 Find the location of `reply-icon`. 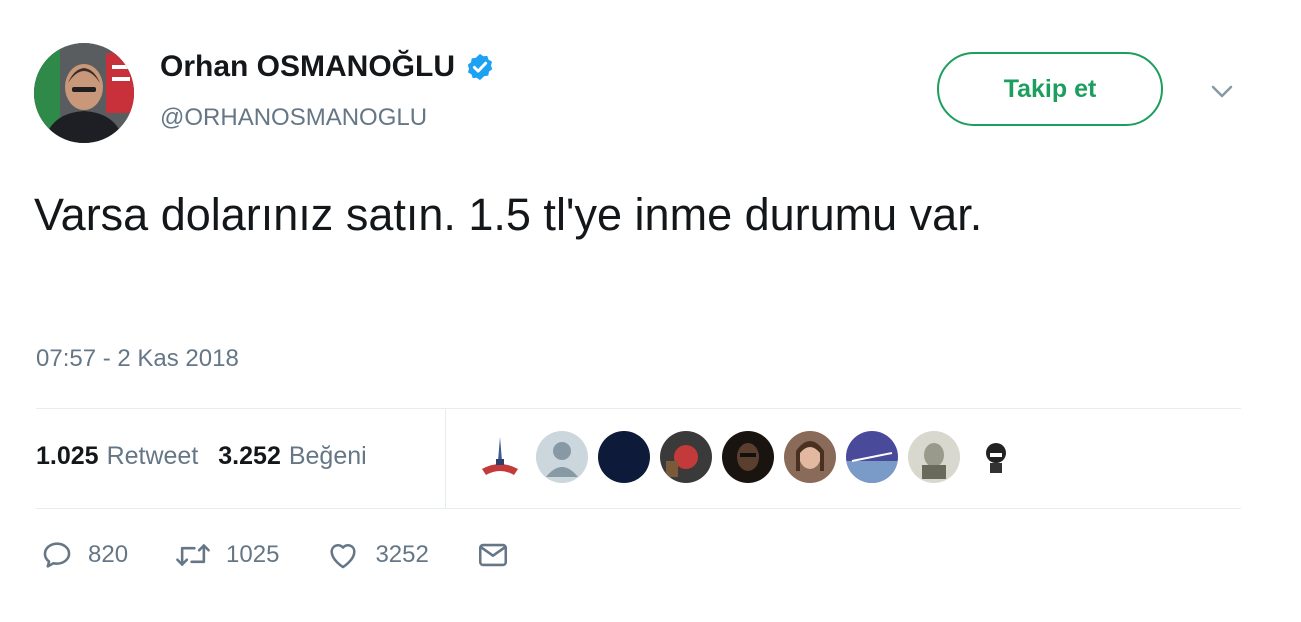

reply-icon is located at coordinates (57, 555).